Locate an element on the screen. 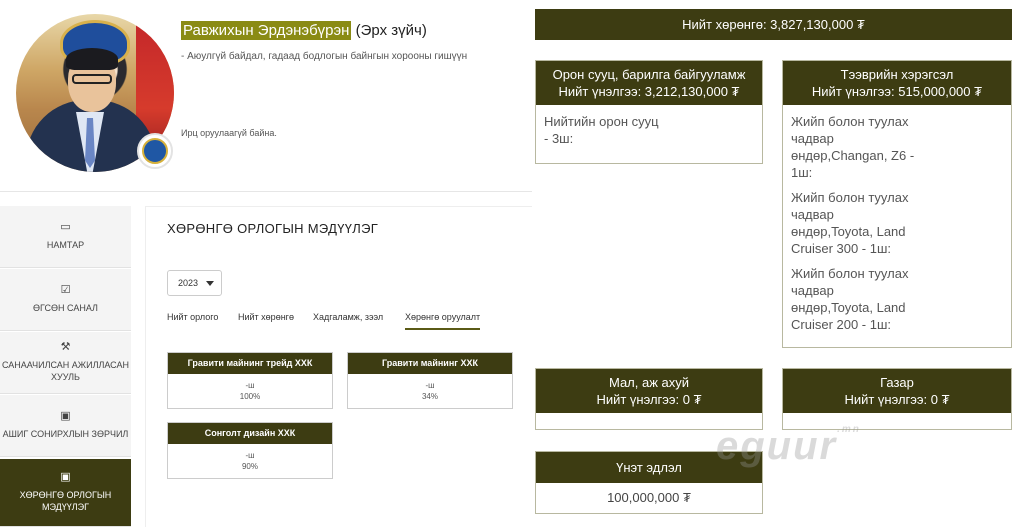 This screenshot has width=1024, height=527. year-select-value: 2023 is located at coordinates (188, 283).